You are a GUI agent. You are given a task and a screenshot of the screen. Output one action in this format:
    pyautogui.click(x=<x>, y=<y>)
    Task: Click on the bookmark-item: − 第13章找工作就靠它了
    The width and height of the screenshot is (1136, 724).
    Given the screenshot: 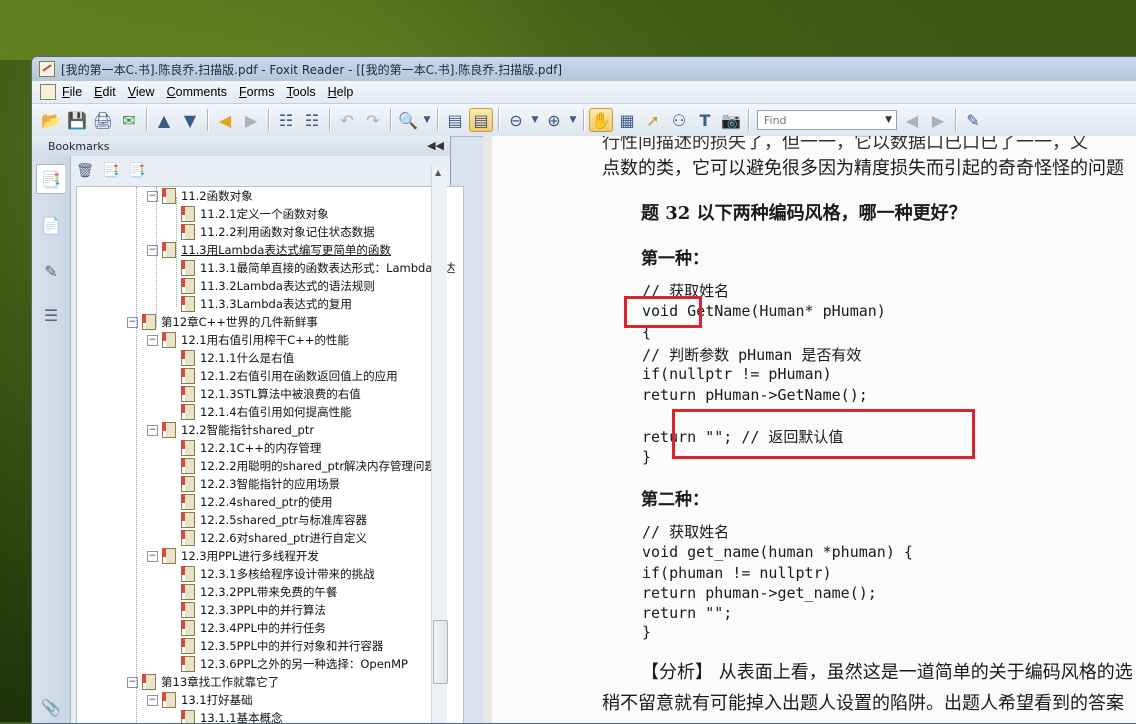 What is the action you would take?
    pyautogui.click(x=203, y=682)
    